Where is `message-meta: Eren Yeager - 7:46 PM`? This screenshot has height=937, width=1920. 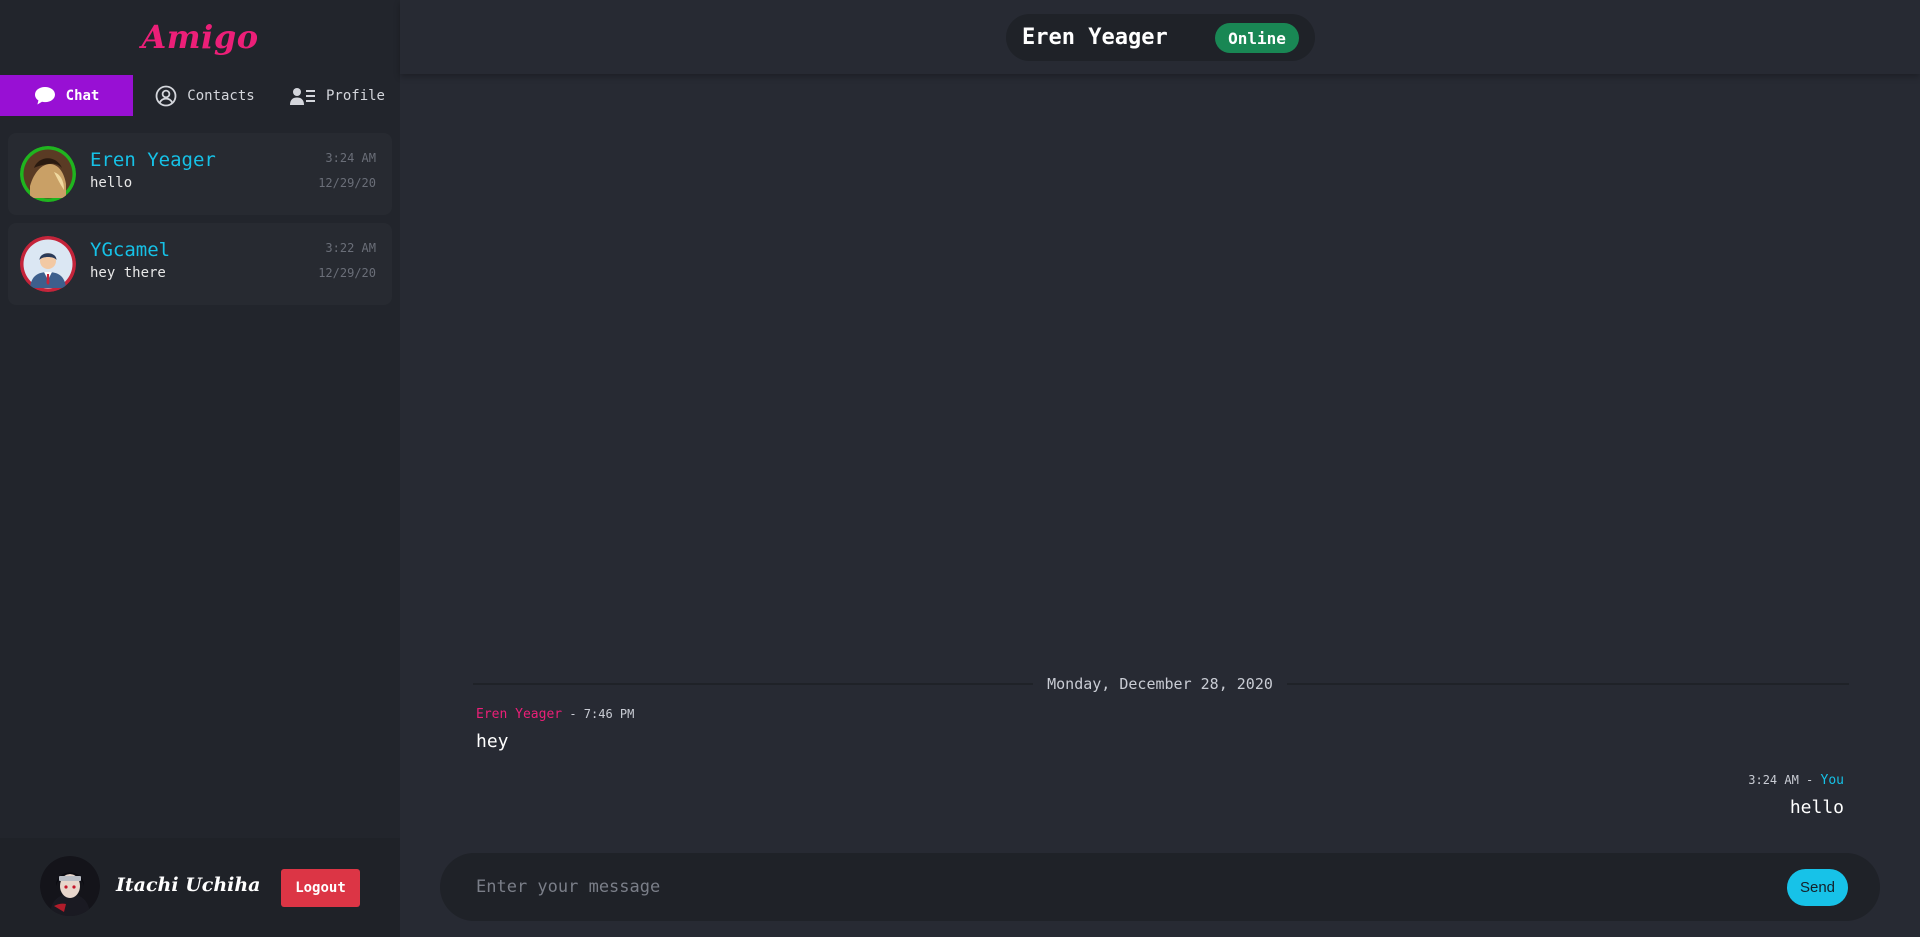 message-meta: Eren Yeager - 7:46 PM is located at coordinates (555, 714).